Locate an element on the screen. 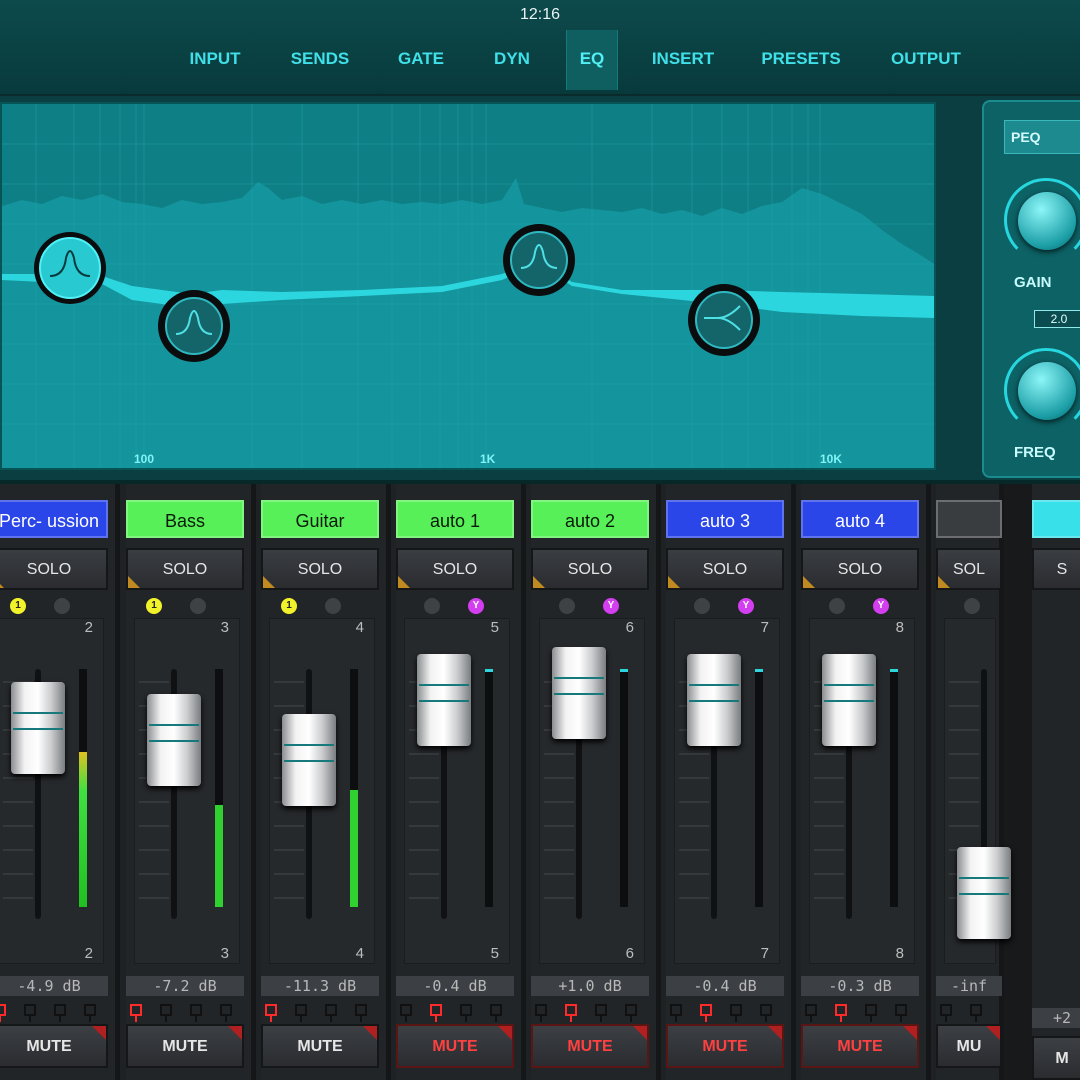 The image size is (1080, 1080). gain-knob is located at coordinates (1042, 220).